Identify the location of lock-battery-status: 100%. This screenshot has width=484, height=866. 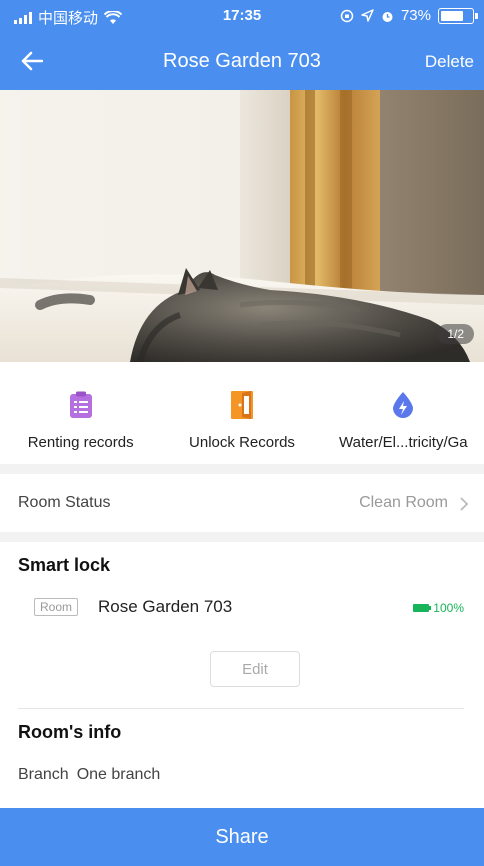
(438, 608).